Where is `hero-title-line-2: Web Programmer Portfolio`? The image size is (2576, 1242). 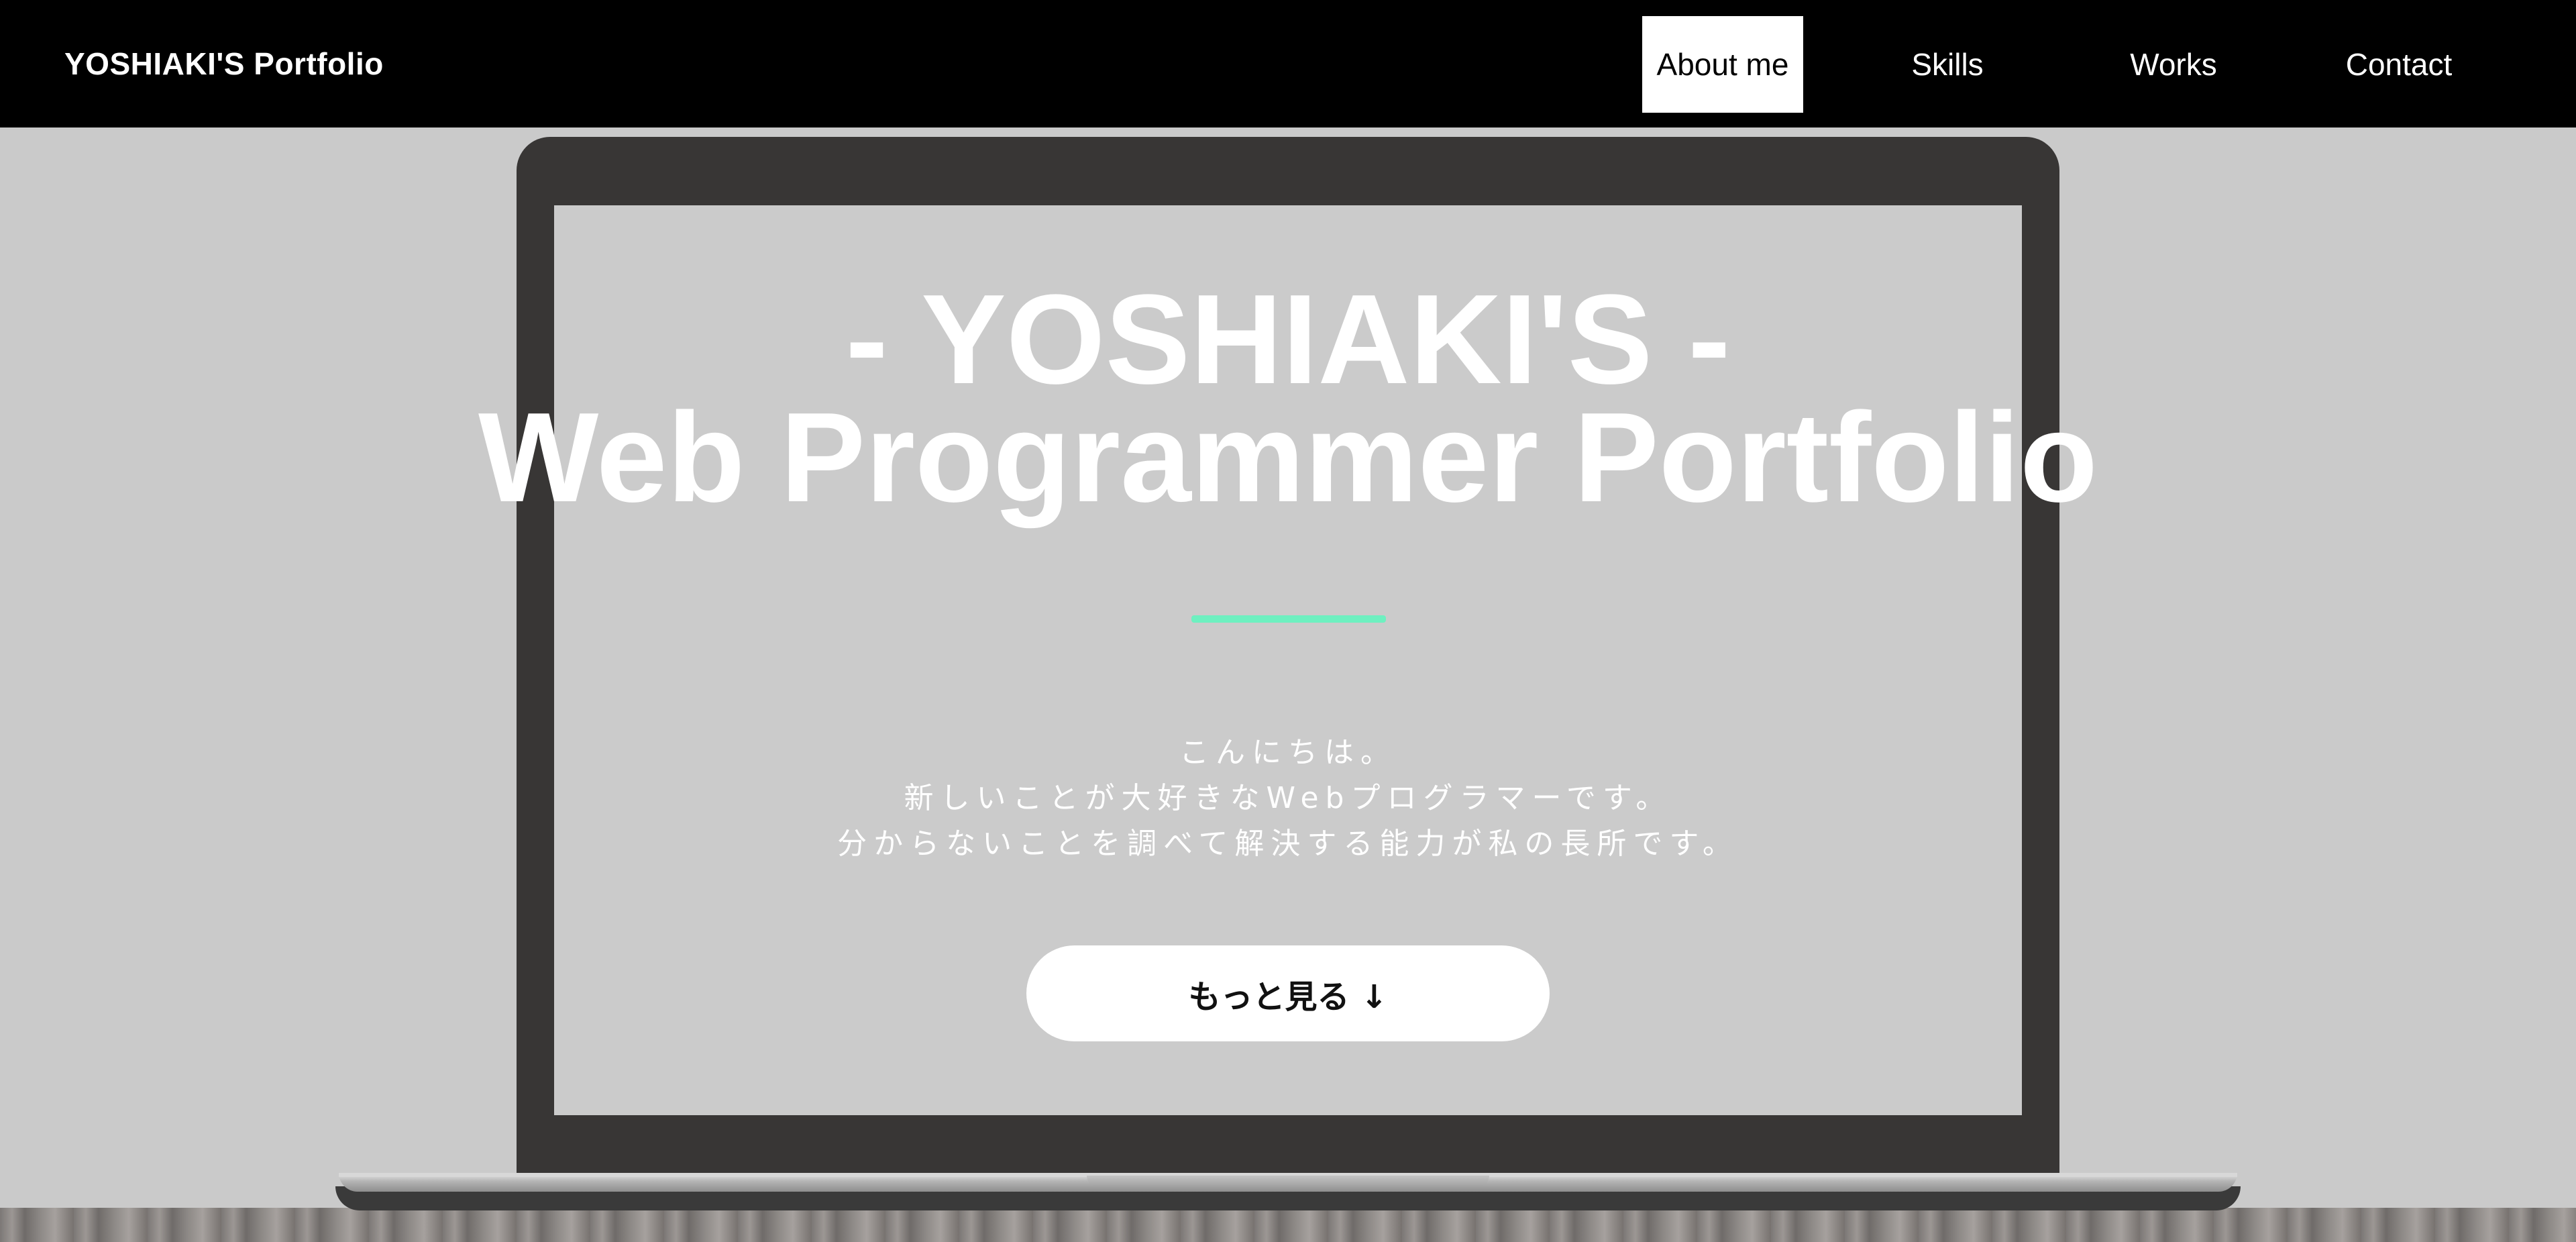 hero-title-line-2: Web Programmer Portfolio is located at coordinates (1288, 457).